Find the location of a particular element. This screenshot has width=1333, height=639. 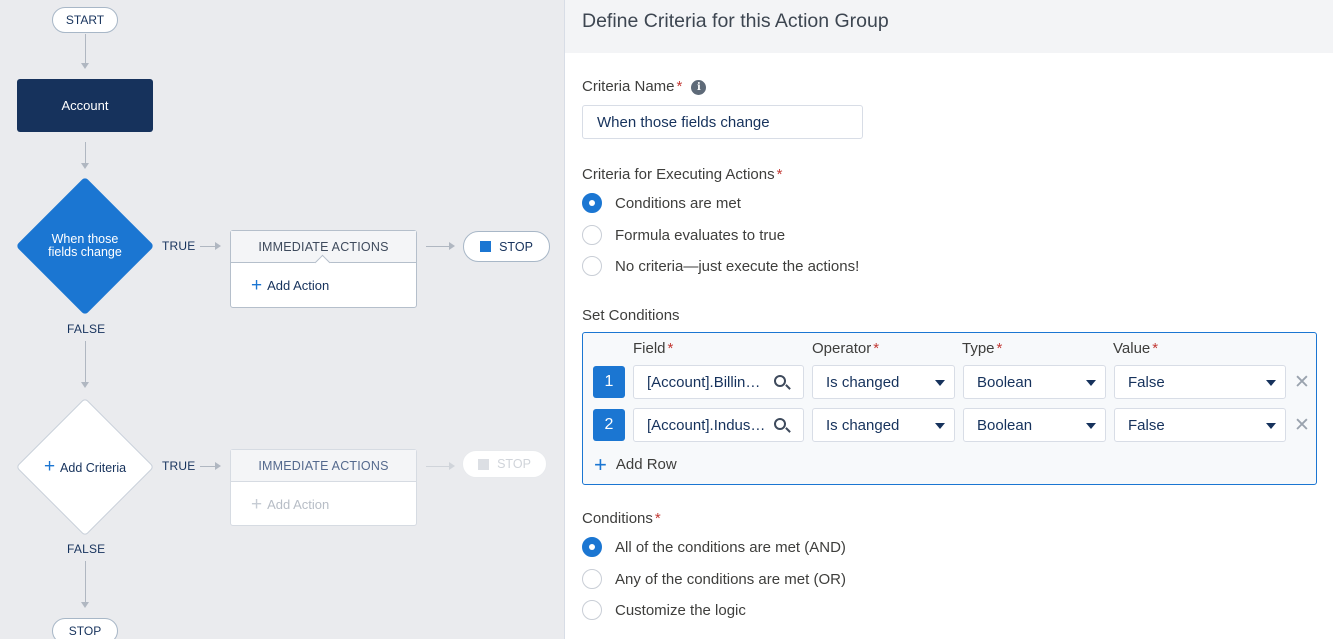

criteria-node-when-fields-change: When those fields change is located at coordinates (85, 246).